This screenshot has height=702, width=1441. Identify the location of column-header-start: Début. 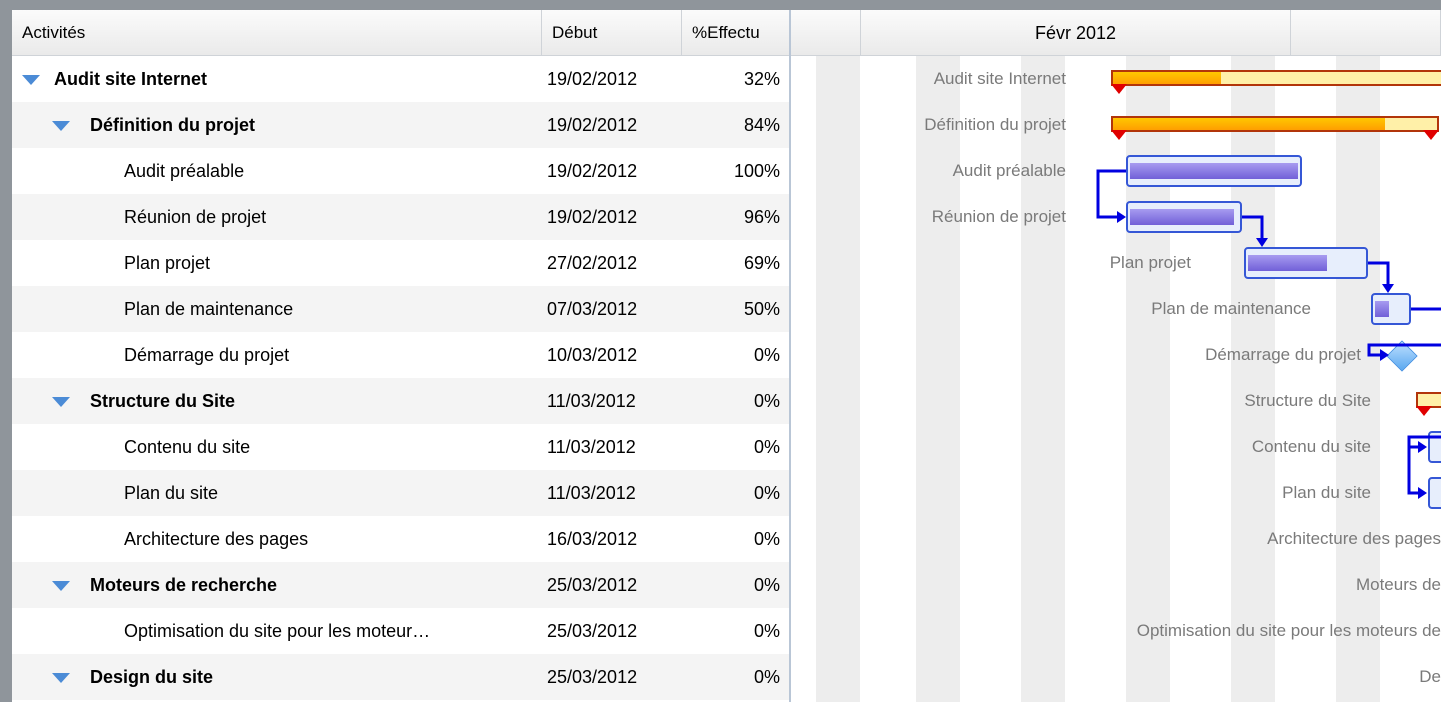
(612, 33).